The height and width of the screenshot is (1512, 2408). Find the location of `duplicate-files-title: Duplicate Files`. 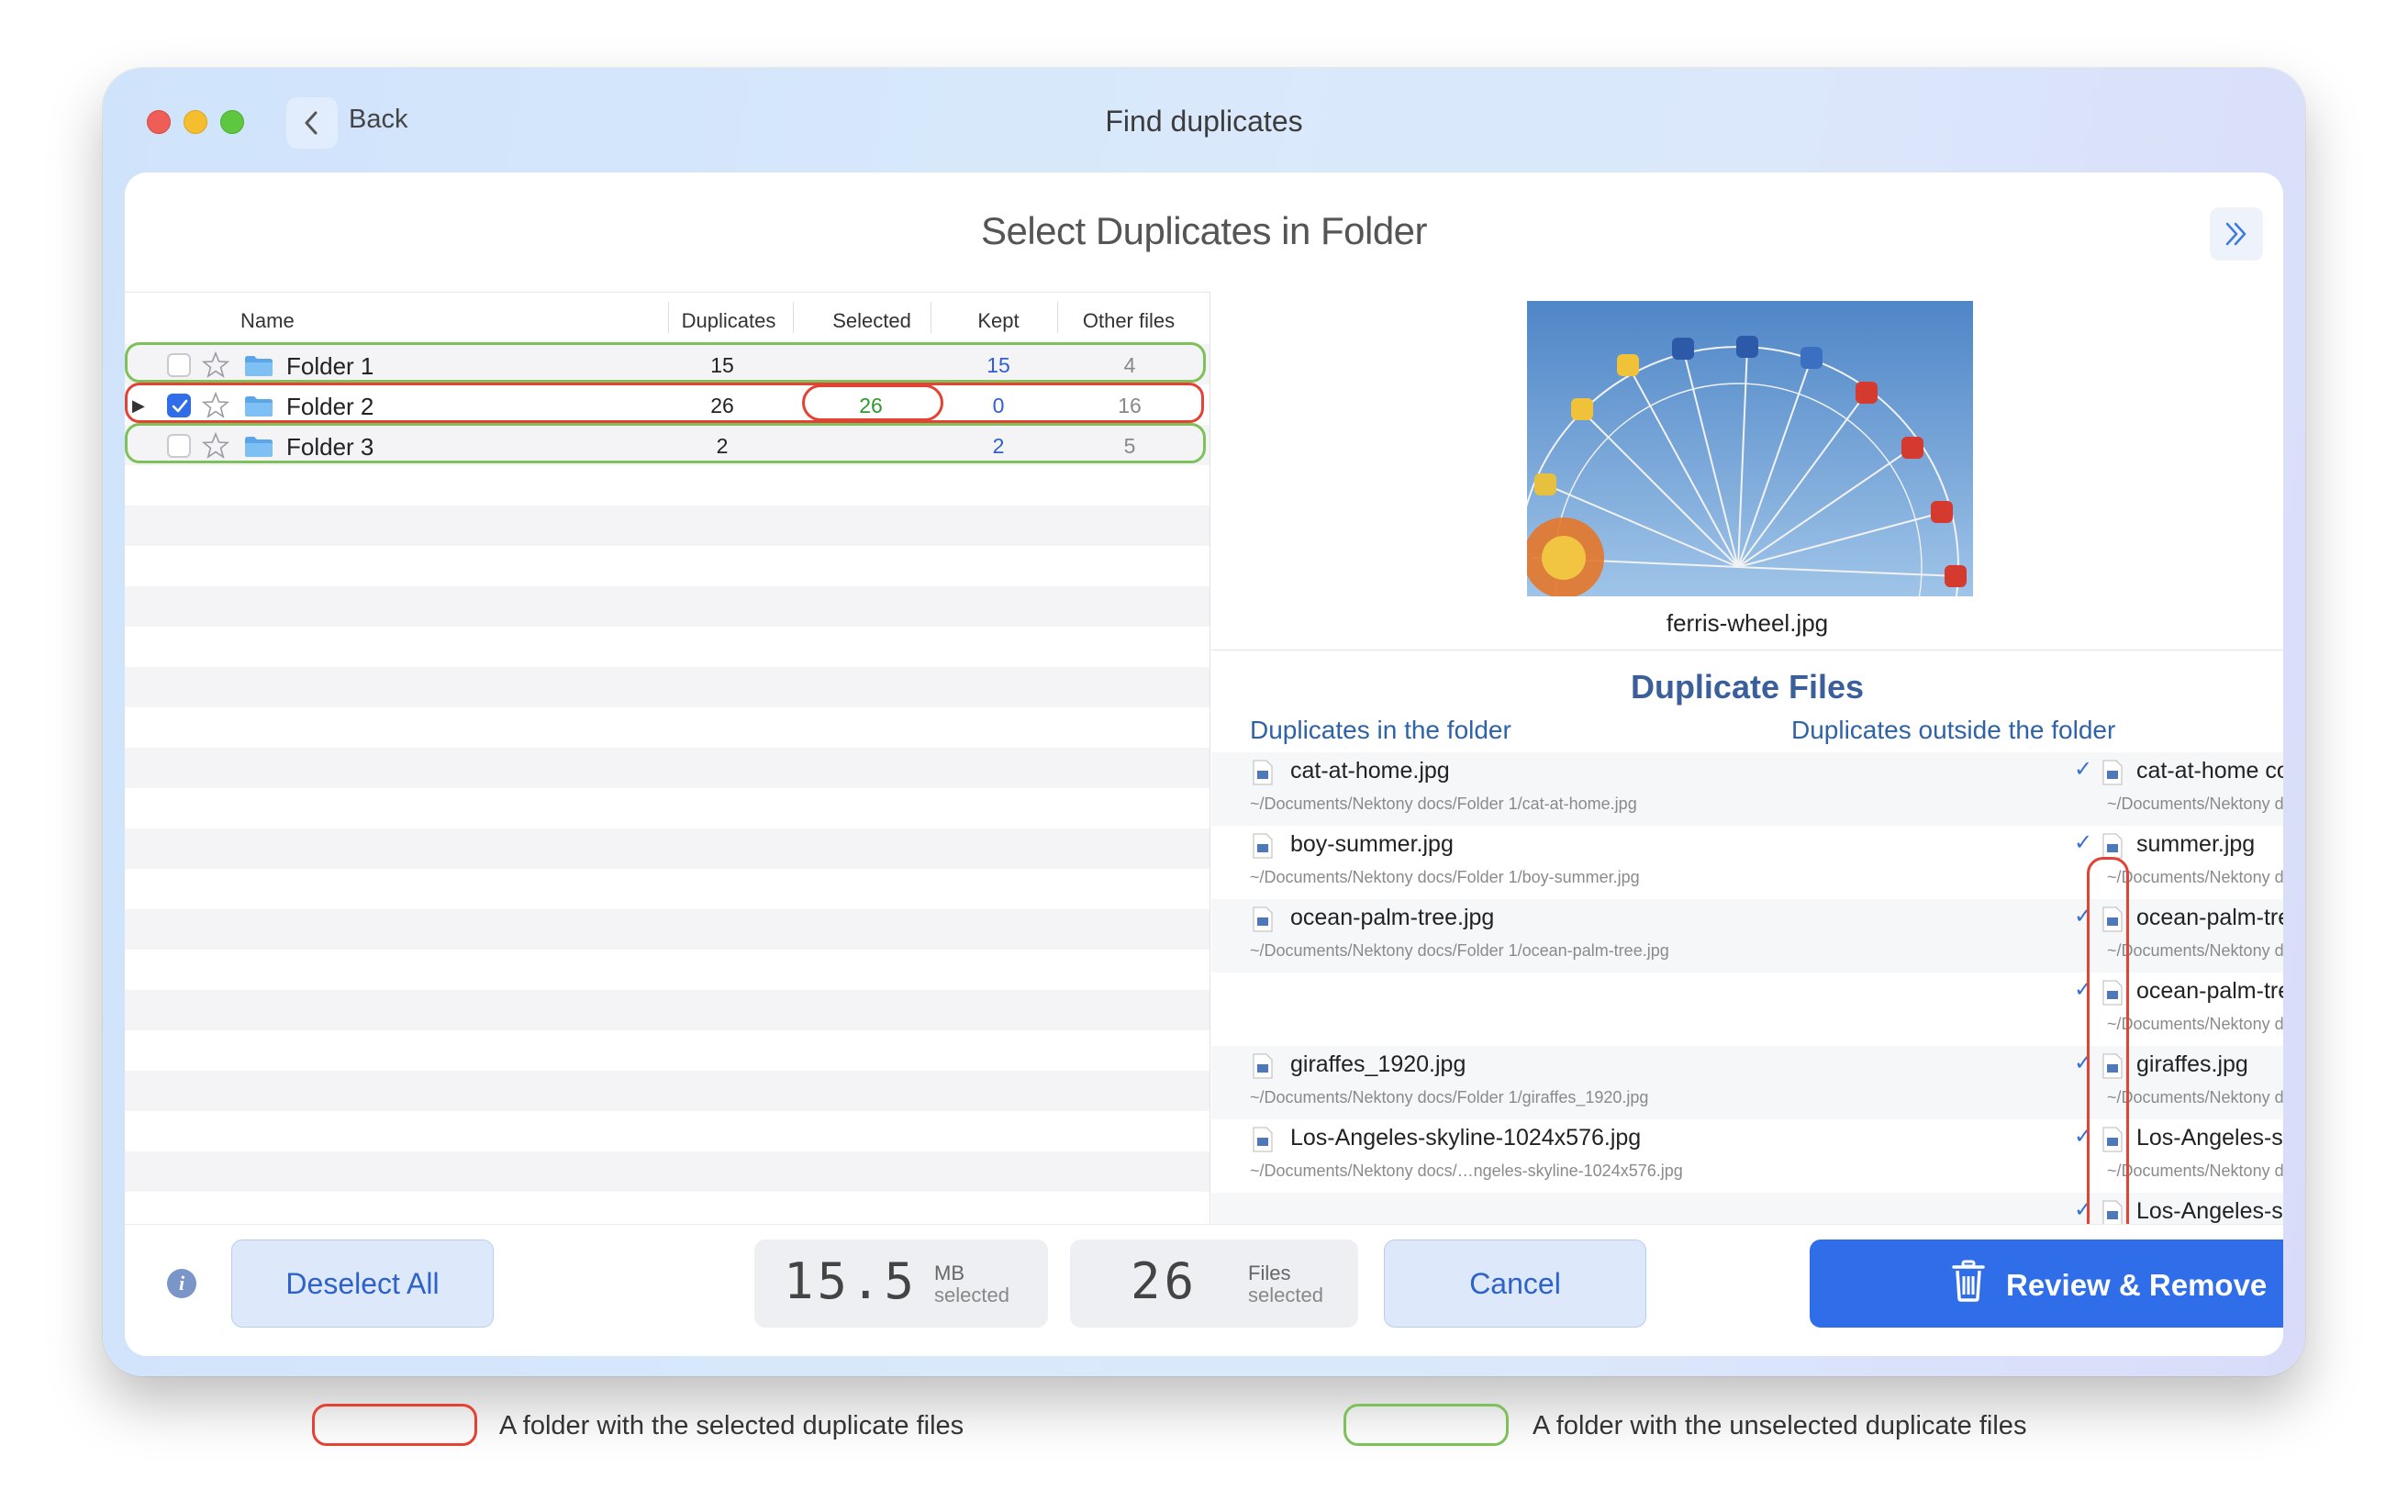

duplicate-files-title: Duplicate Files is located at coordinates (1748, 687).